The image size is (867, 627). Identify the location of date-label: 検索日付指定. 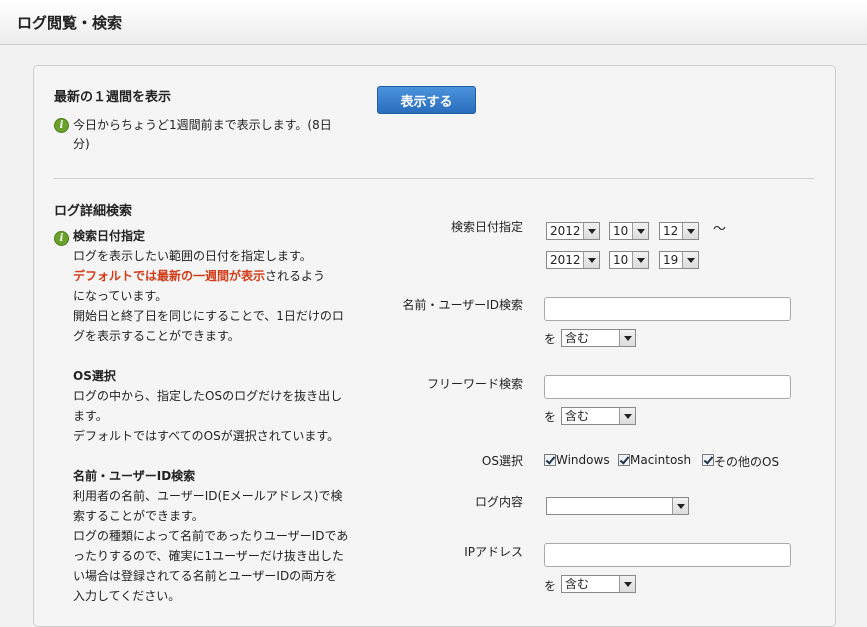
(486, 227).